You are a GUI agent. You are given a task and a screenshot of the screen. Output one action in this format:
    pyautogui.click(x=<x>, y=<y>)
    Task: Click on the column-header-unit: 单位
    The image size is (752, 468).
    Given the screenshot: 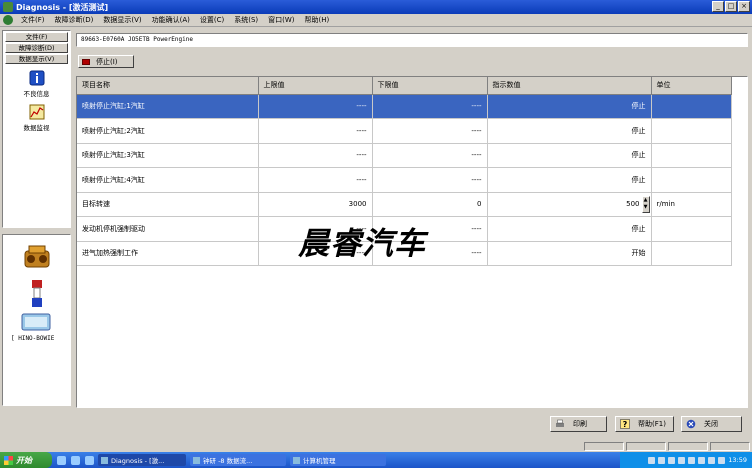 What is the action you would take?
    pyautogui.click(x=691, y=86)
    